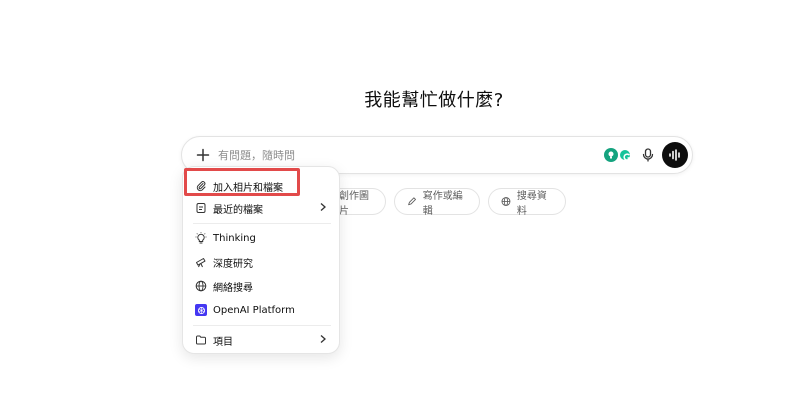  Describe the element at coordinates (201, 262) in the screenshot. I see `telescope-icon` at that location.